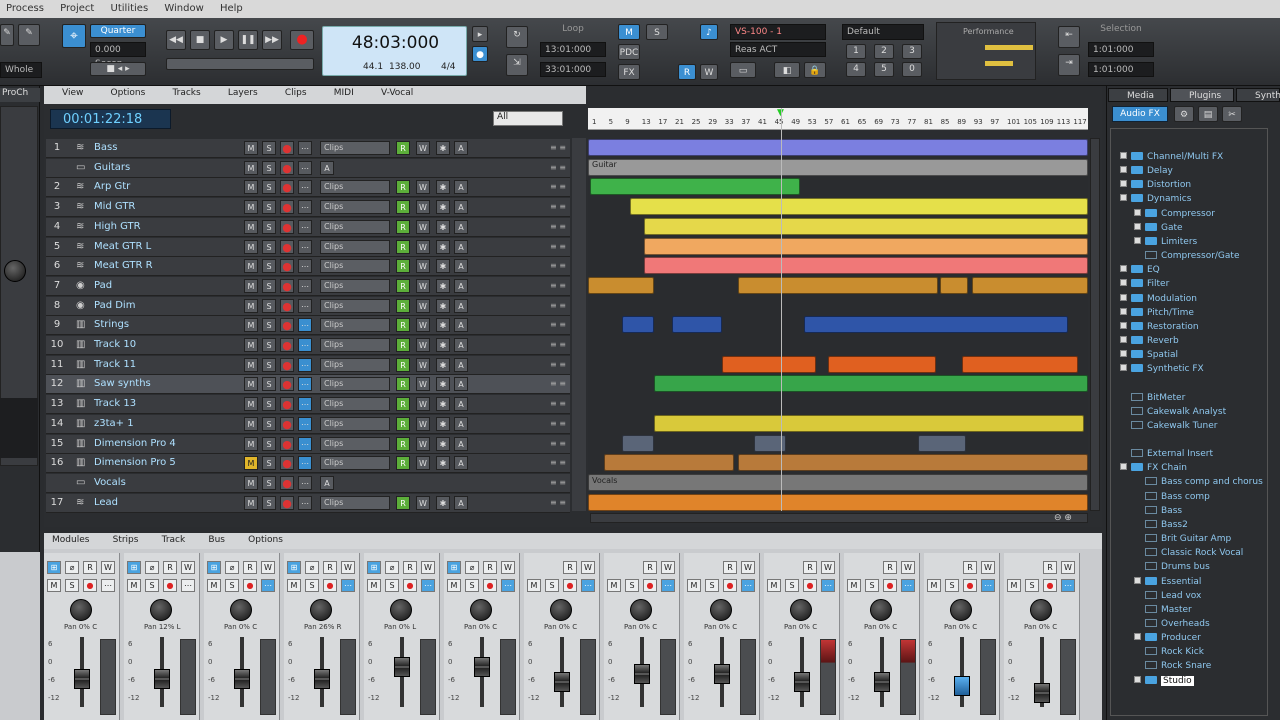 The image size is (1280, 720). Describe the element at coordinates (111, 324) in the screenshot. I see `track-name: Strings` at that location.